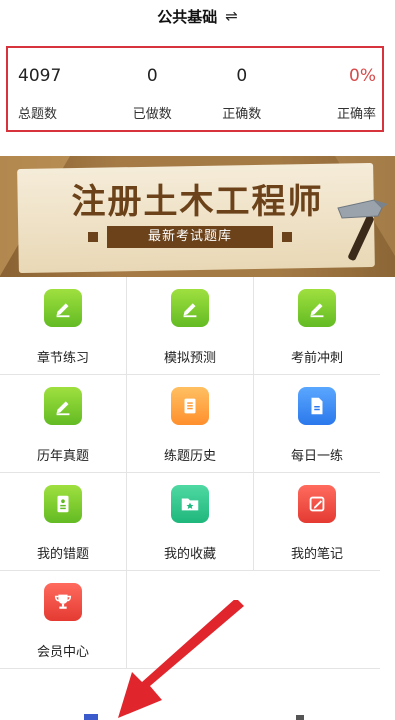 The image size is (395, 720). Describe the element at coordinates (316, 358) in the screenshot. I see `menu-label: 考前冲刺` at that location.